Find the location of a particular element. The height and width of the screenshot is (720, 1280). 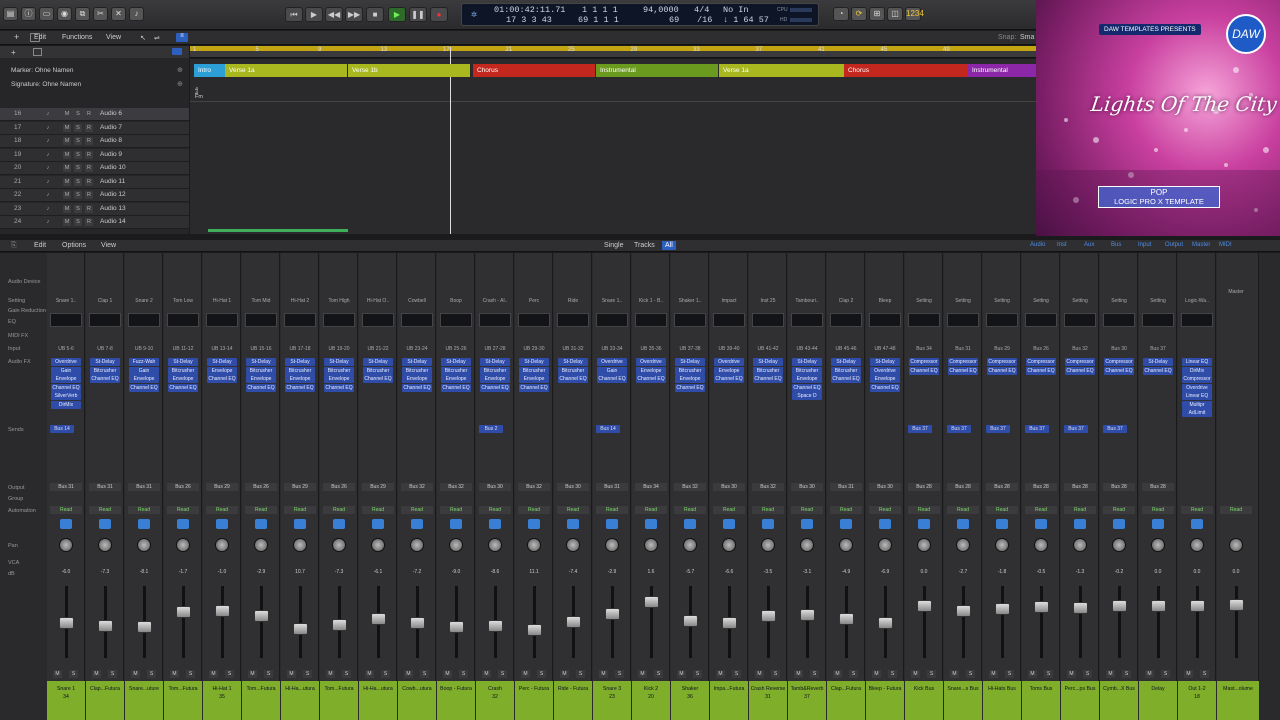

output-slot: Bus 26 is located at coordinates (339, 487).